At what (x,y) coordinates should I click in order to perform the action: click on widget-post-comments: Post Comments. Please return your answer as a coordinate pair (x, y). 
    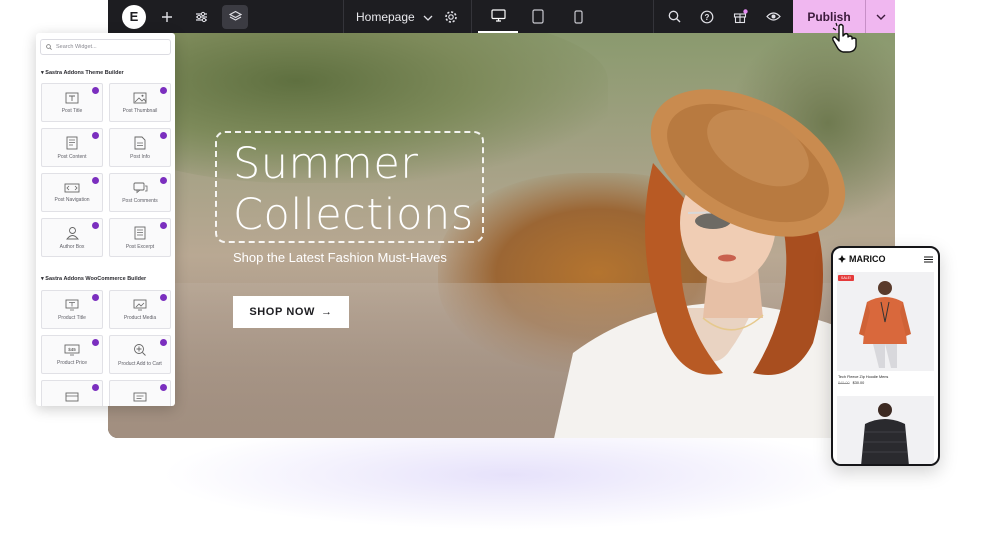
    Looking at the image, I should click on (140, 192).